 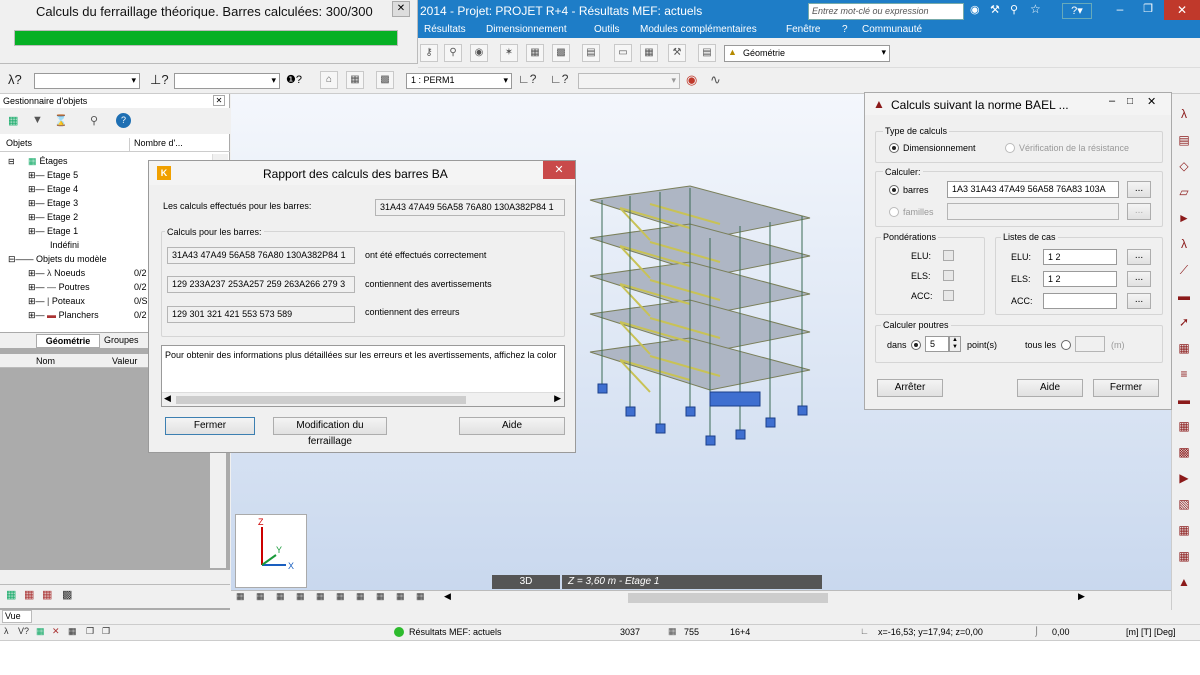 What do you see at coordinates (1184, 374) in the screenshot?
I see `right-tool-11-icon: ≡` at bounding box center [1184, 374].